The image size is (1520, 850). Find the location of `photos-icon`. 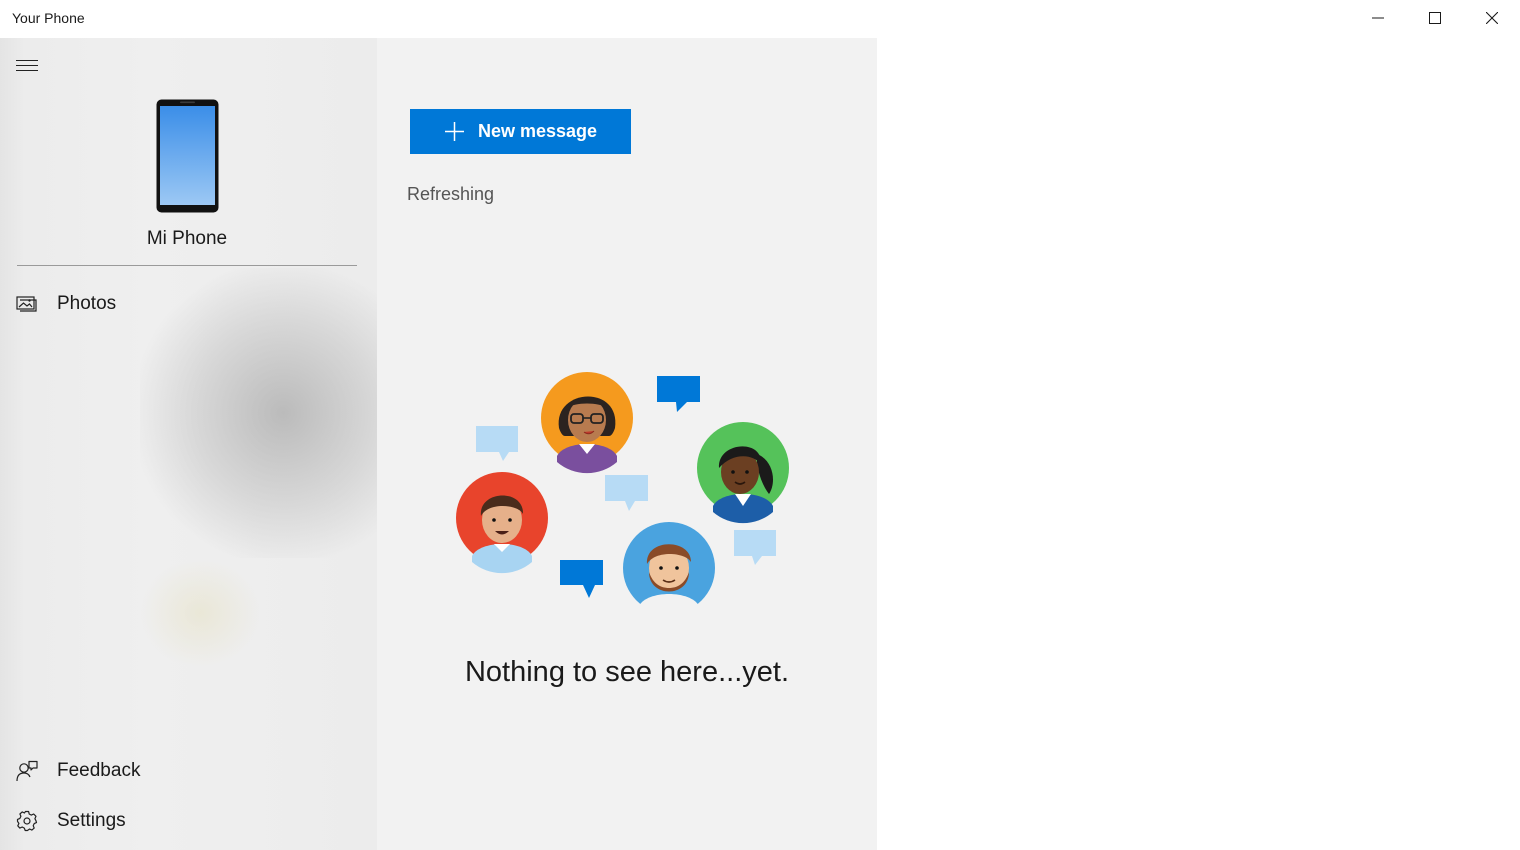

photos-icon is located at coordinates (26, 304).